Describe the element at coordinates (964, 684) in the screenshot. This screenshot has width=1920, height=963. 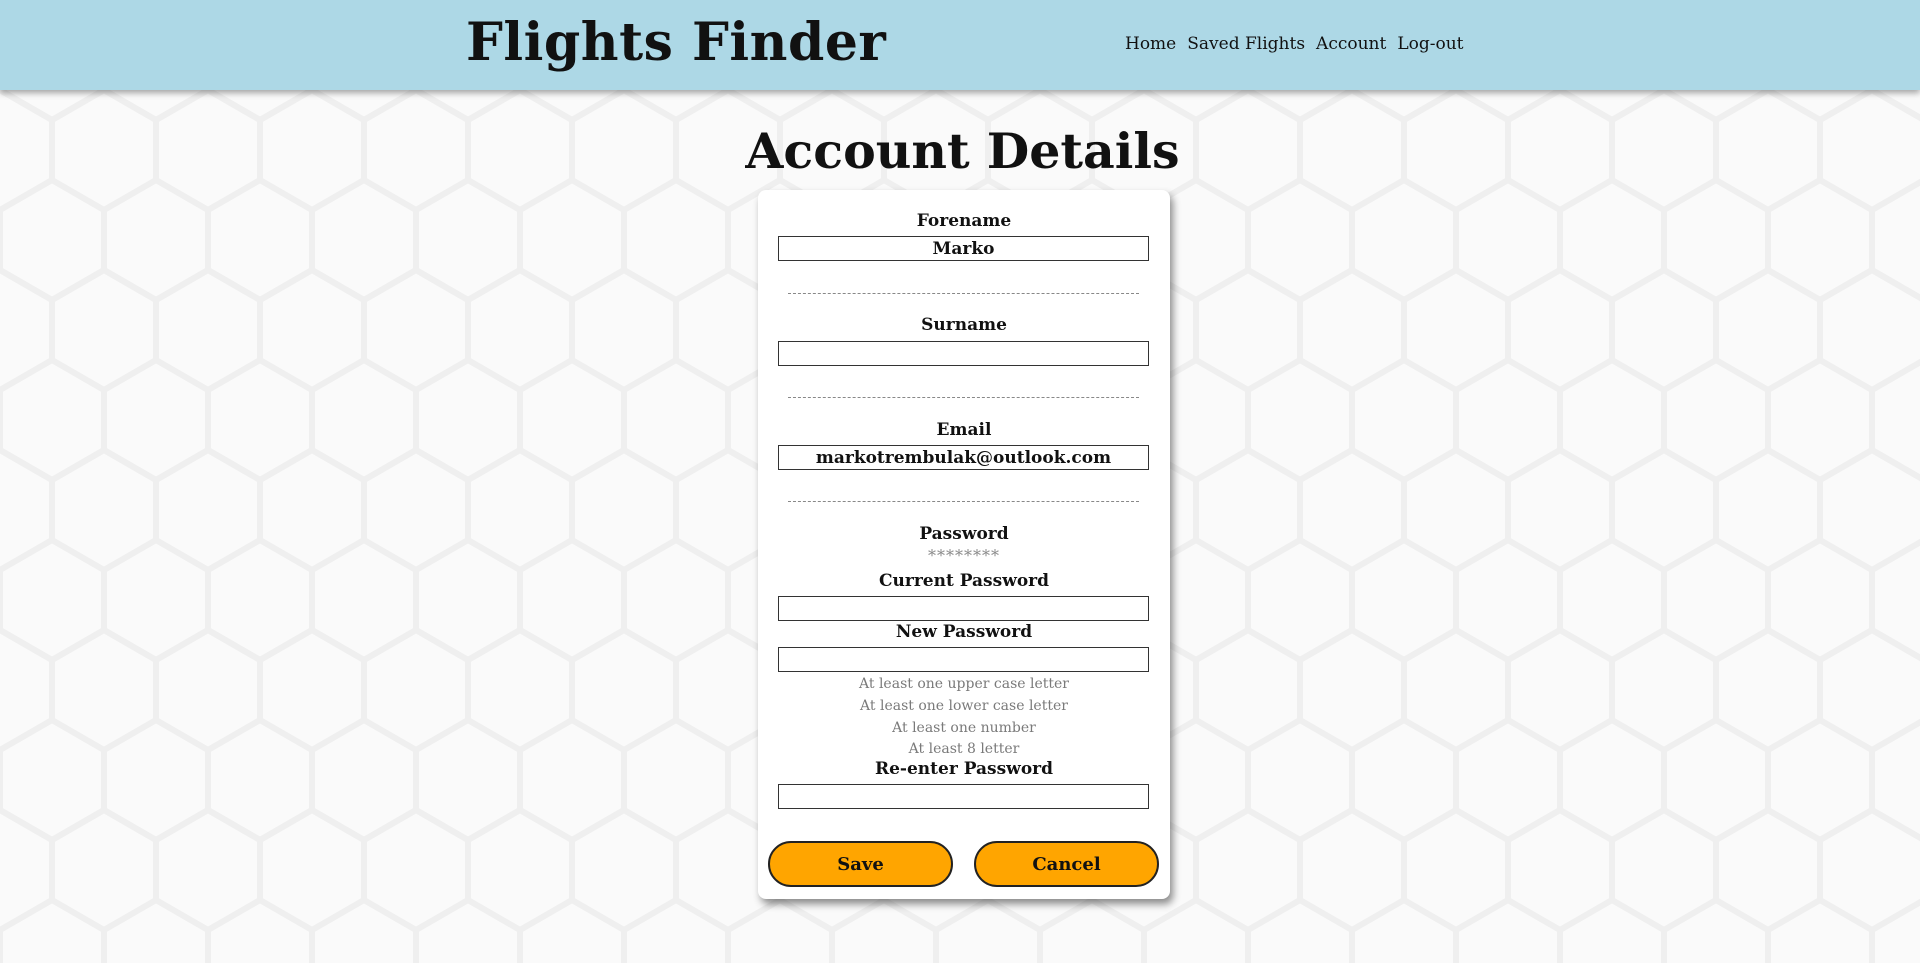
I see `password-requirement-uppercase: At least one upper case letter` at that location.